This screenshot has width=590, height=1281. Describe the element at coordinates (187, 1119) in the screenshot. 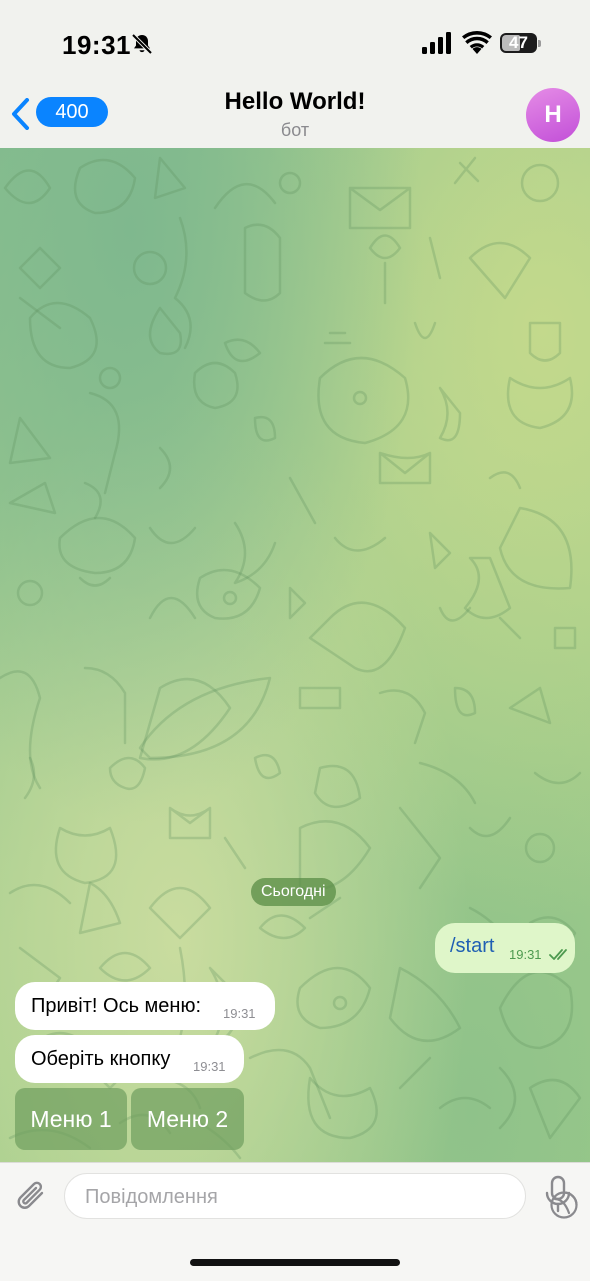

I see `keyboard-button-menu-2: Меню 2` at that location.